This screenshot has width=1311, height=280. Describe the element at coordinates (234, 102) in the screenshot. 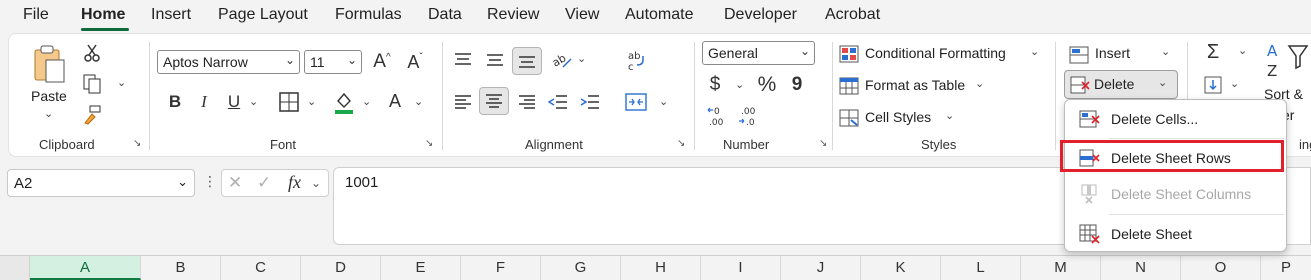

I see `underline-button: U` at that location.